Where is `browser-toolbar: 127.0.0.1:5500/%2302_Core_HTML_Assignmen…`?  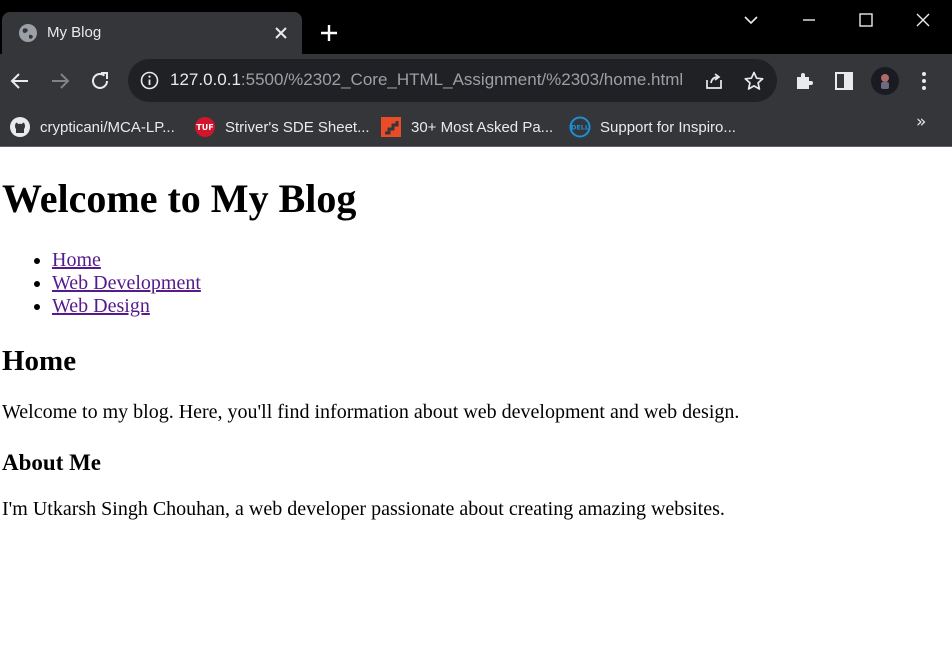 browser-toolbar: 127.0.0.1:5500/%2302_Core_HTML_Assignmen… is located at coordinates (476, 81).